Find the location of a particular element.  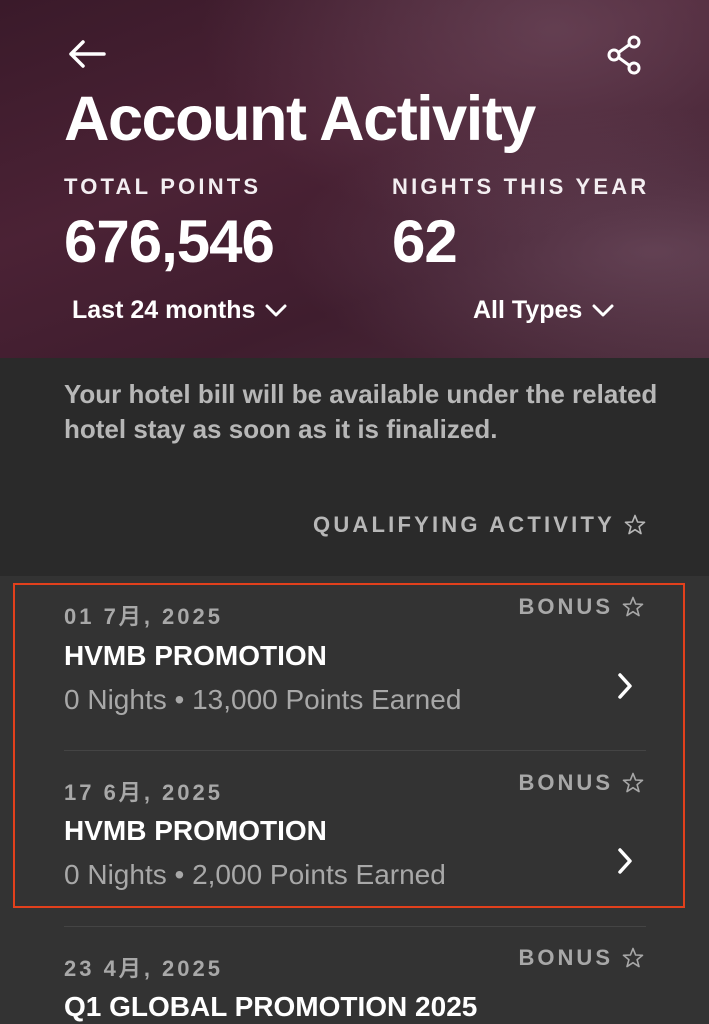

activity-summary: 0 Nights • 2,000 Points Earned is located at coordinates (255, 874).